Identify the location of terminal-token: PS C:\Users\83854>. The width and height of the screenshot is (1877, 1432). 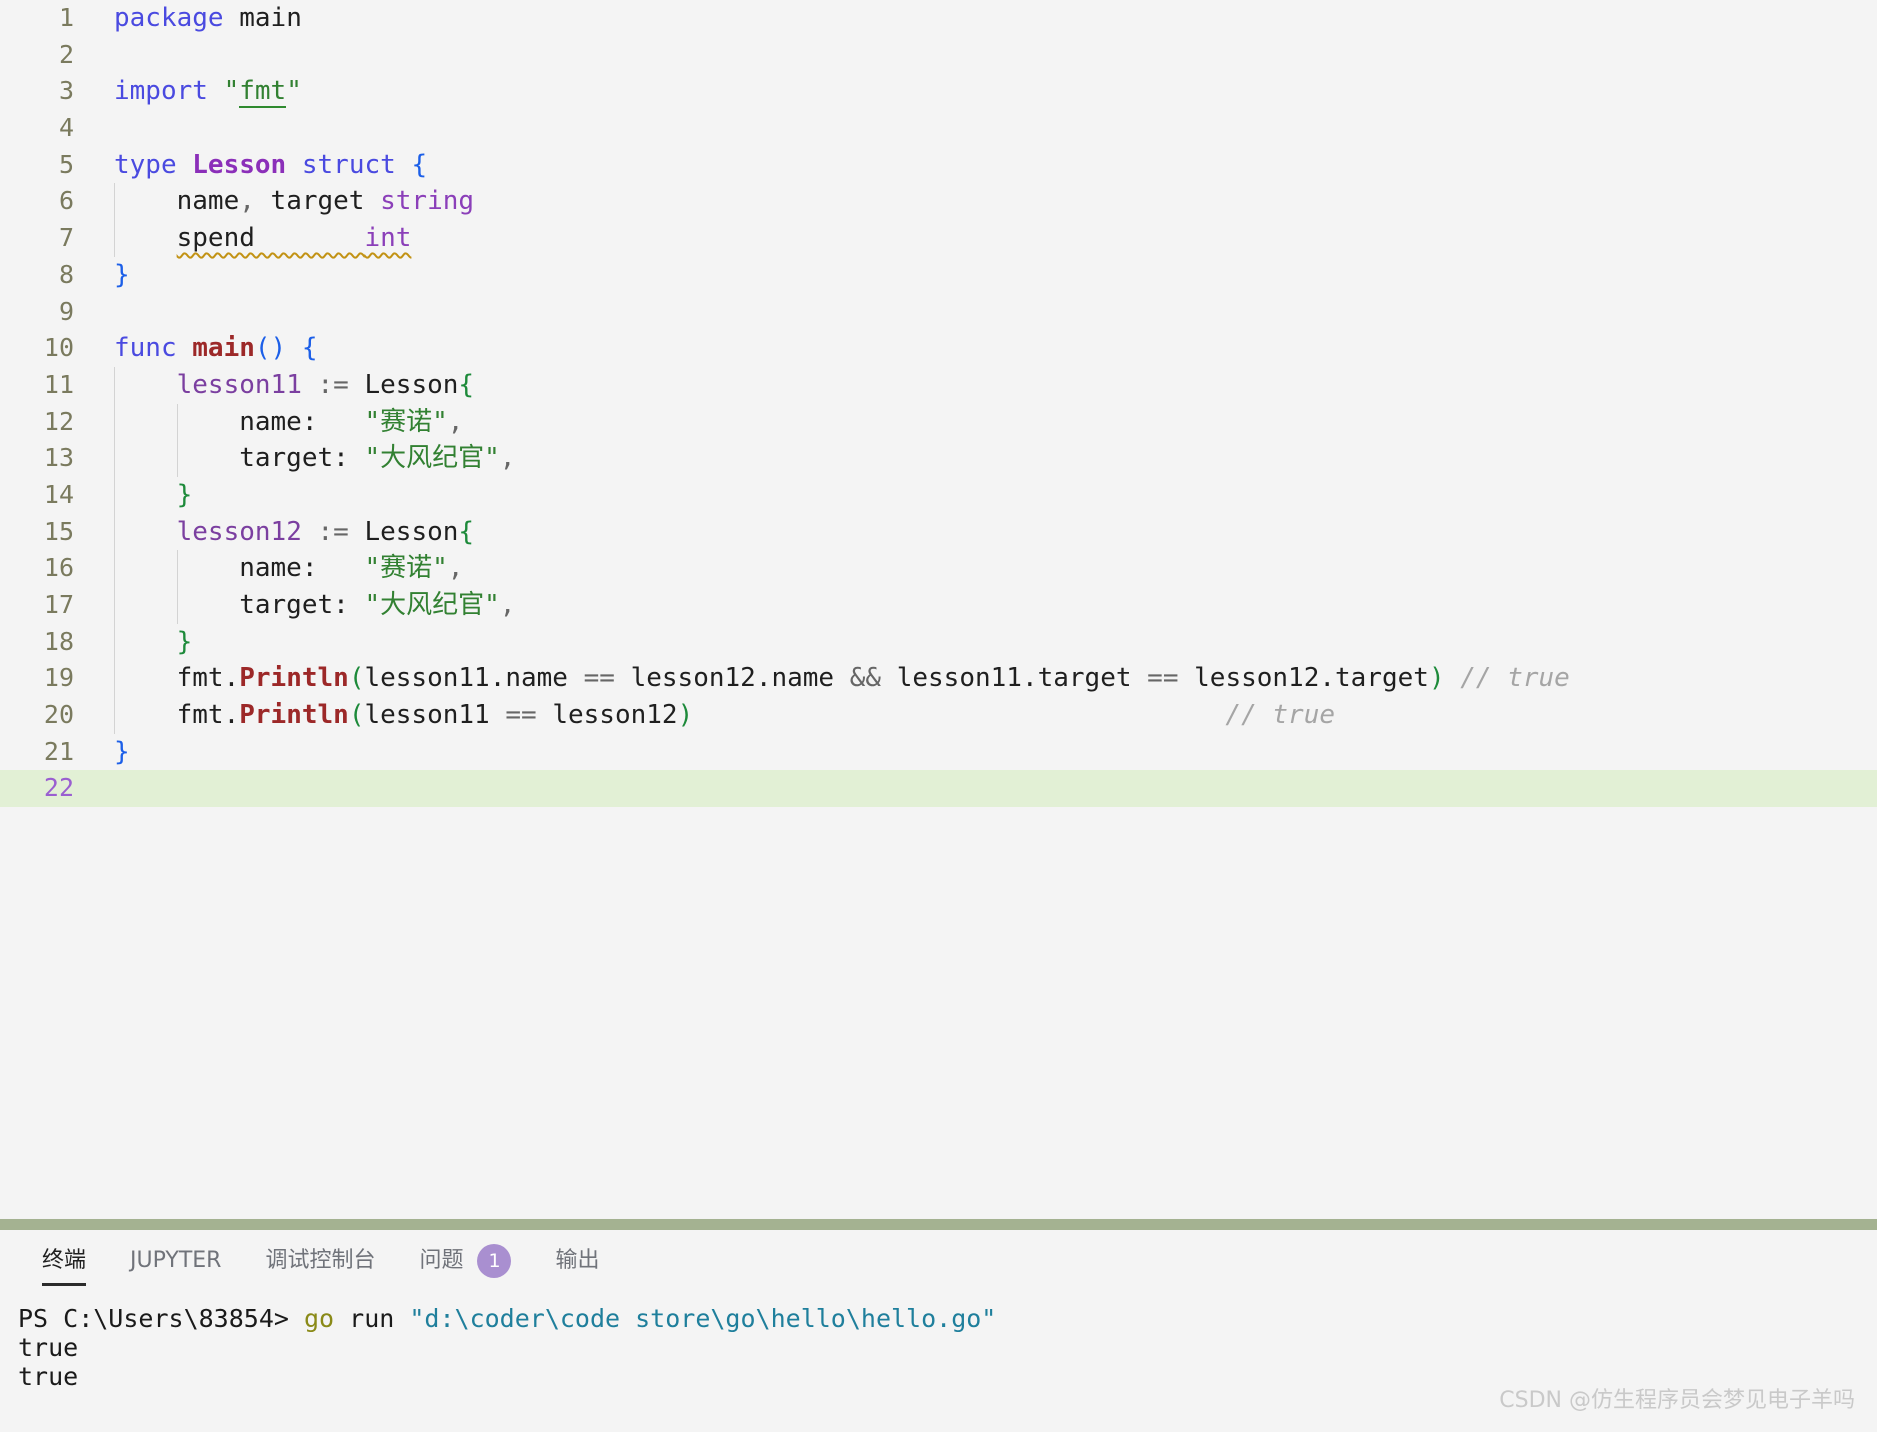
(161, 1318).